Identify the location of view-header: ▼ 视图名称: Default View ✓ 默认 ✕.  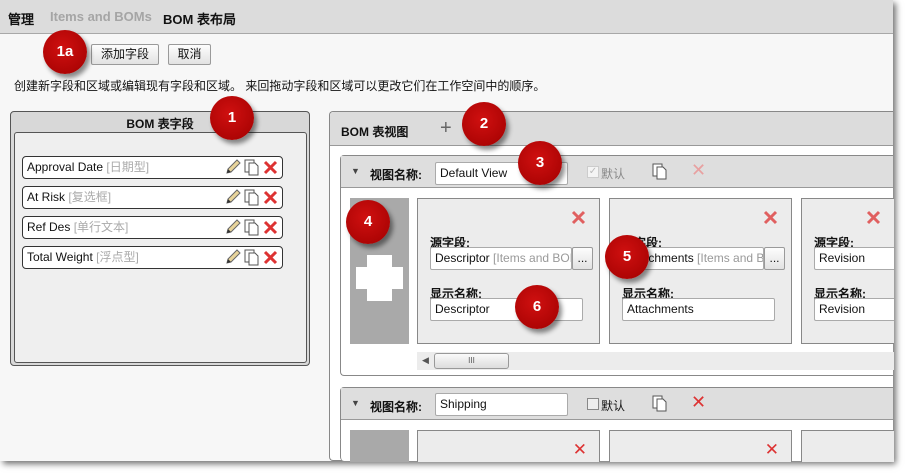
(617, 172).